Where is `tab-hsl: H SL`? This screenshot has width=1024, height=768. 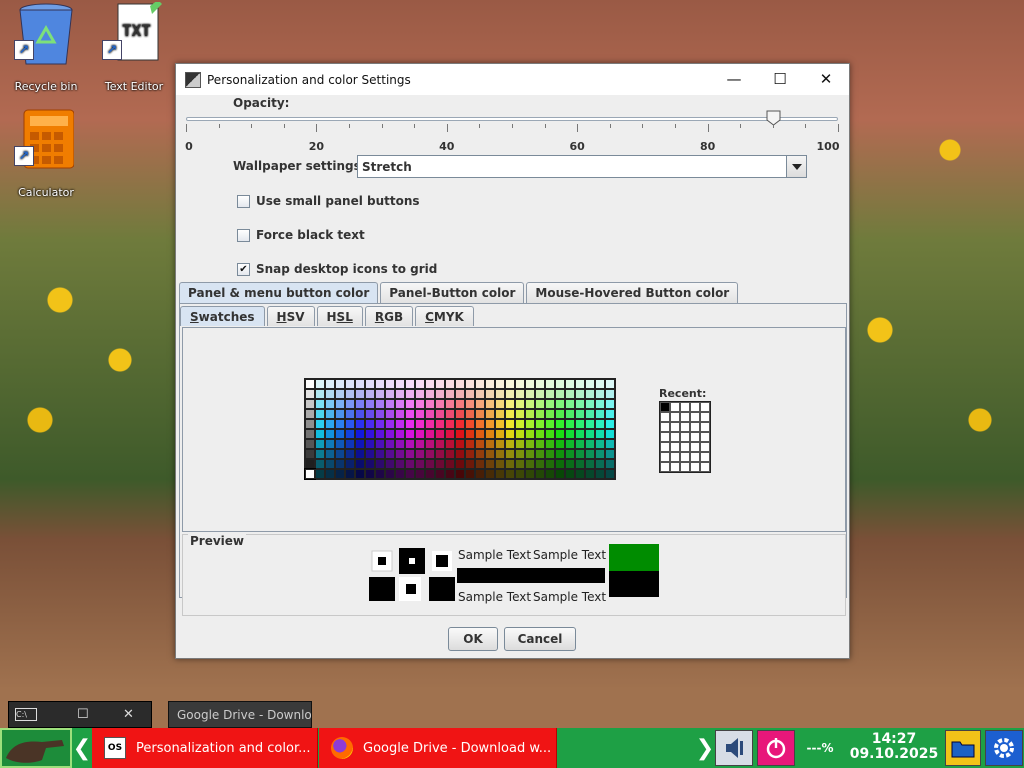
tab-hsl: H SL is located at coordinates (339, 316).